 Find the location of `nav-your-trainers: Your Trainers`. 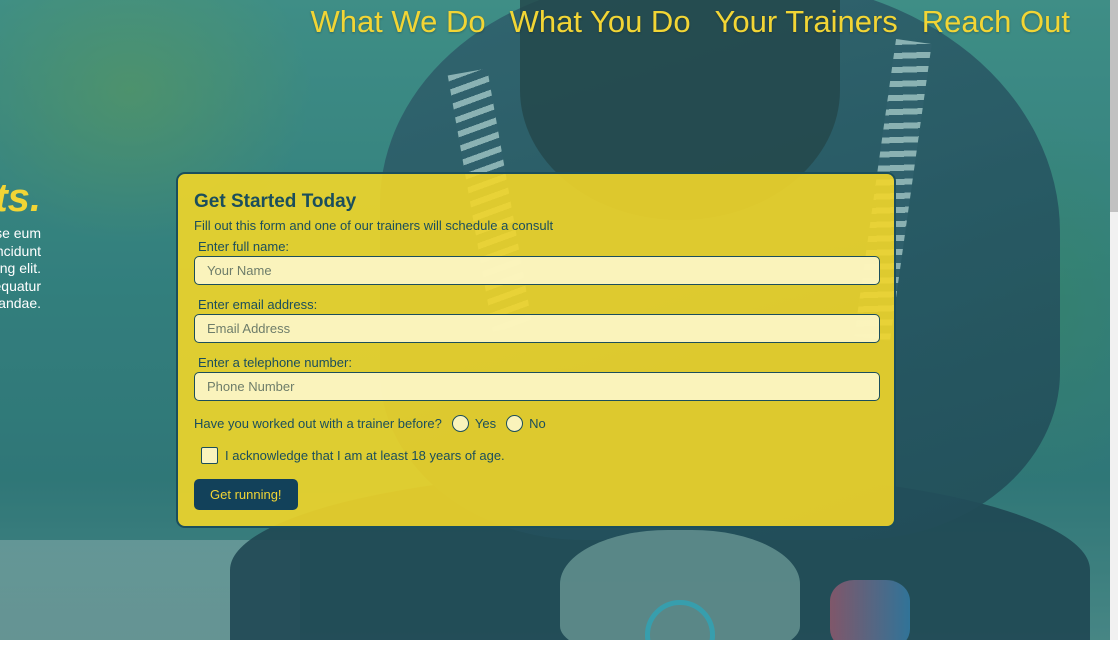

nav-your-trainers: Your Trainers is located at coordinates (806, 22).